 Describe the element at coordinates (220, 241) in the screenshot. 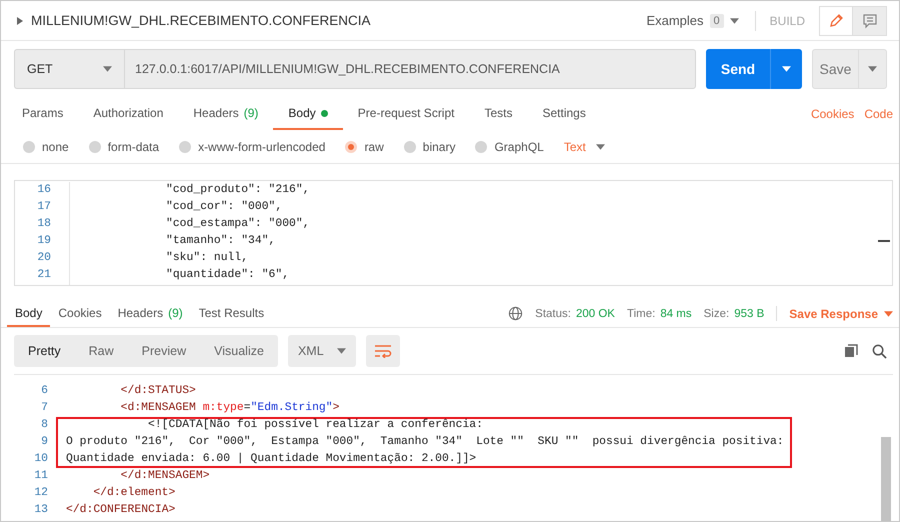

I see `code-line: "tamanho": "34",` at that location.